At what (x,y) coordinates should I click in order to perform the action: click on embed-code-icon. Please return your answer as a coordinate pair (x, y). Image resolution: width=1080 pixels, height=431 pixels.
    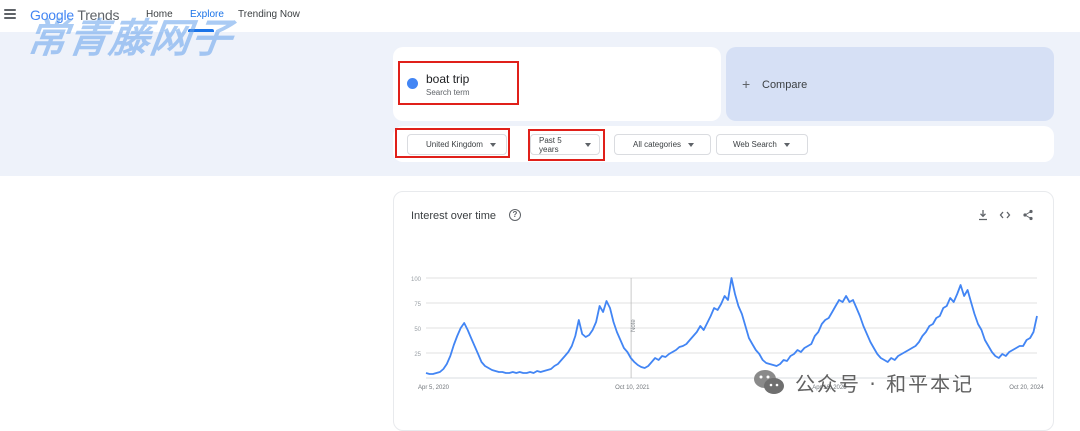
    Looking at the image, I should click on (1005, 215).